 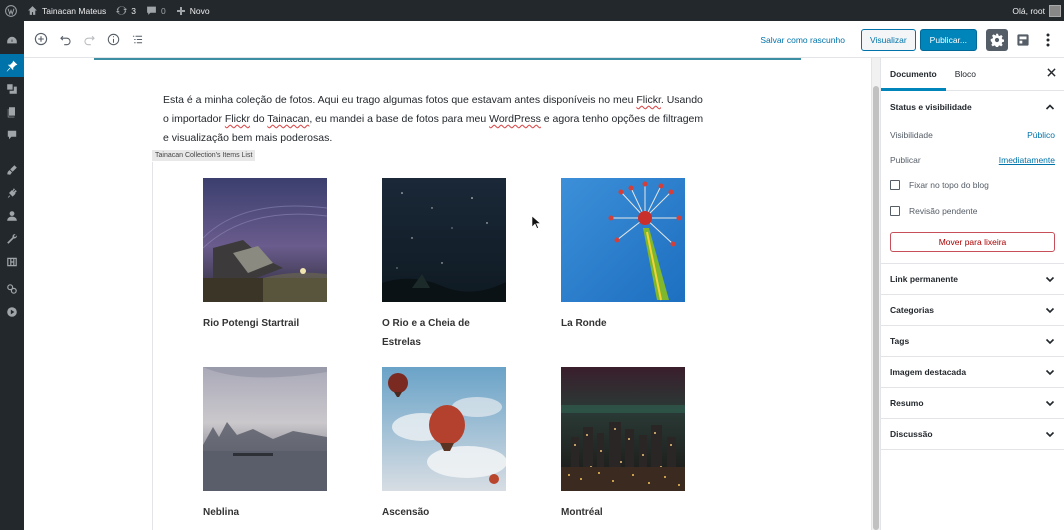 What do you see at coordinates (972, 279) in the screenshot?
I see `panel-permalink: Link permanente` at bounding box center [972, 279].